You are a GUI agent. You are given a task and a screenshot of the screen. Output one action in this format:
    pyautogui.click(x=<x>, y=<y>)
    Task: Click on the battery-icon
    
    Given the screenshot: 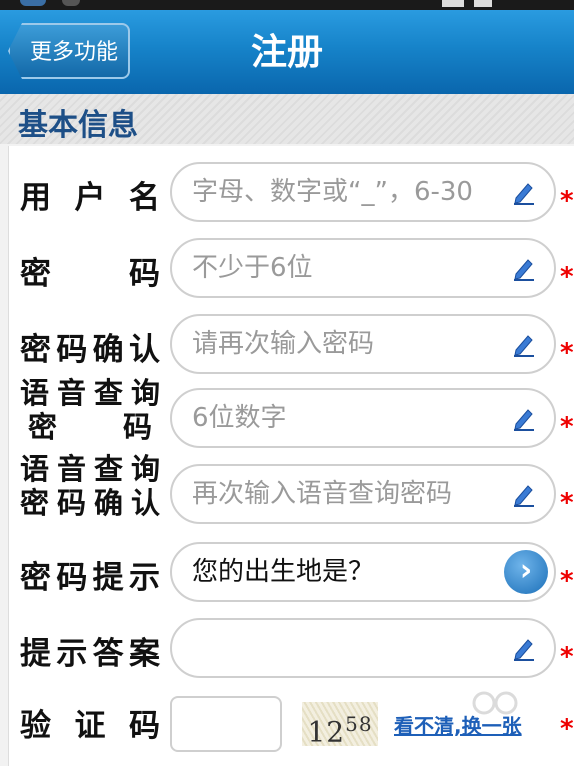 What is the action you would take?
    pyautogui.click(x=483, y=3)
    